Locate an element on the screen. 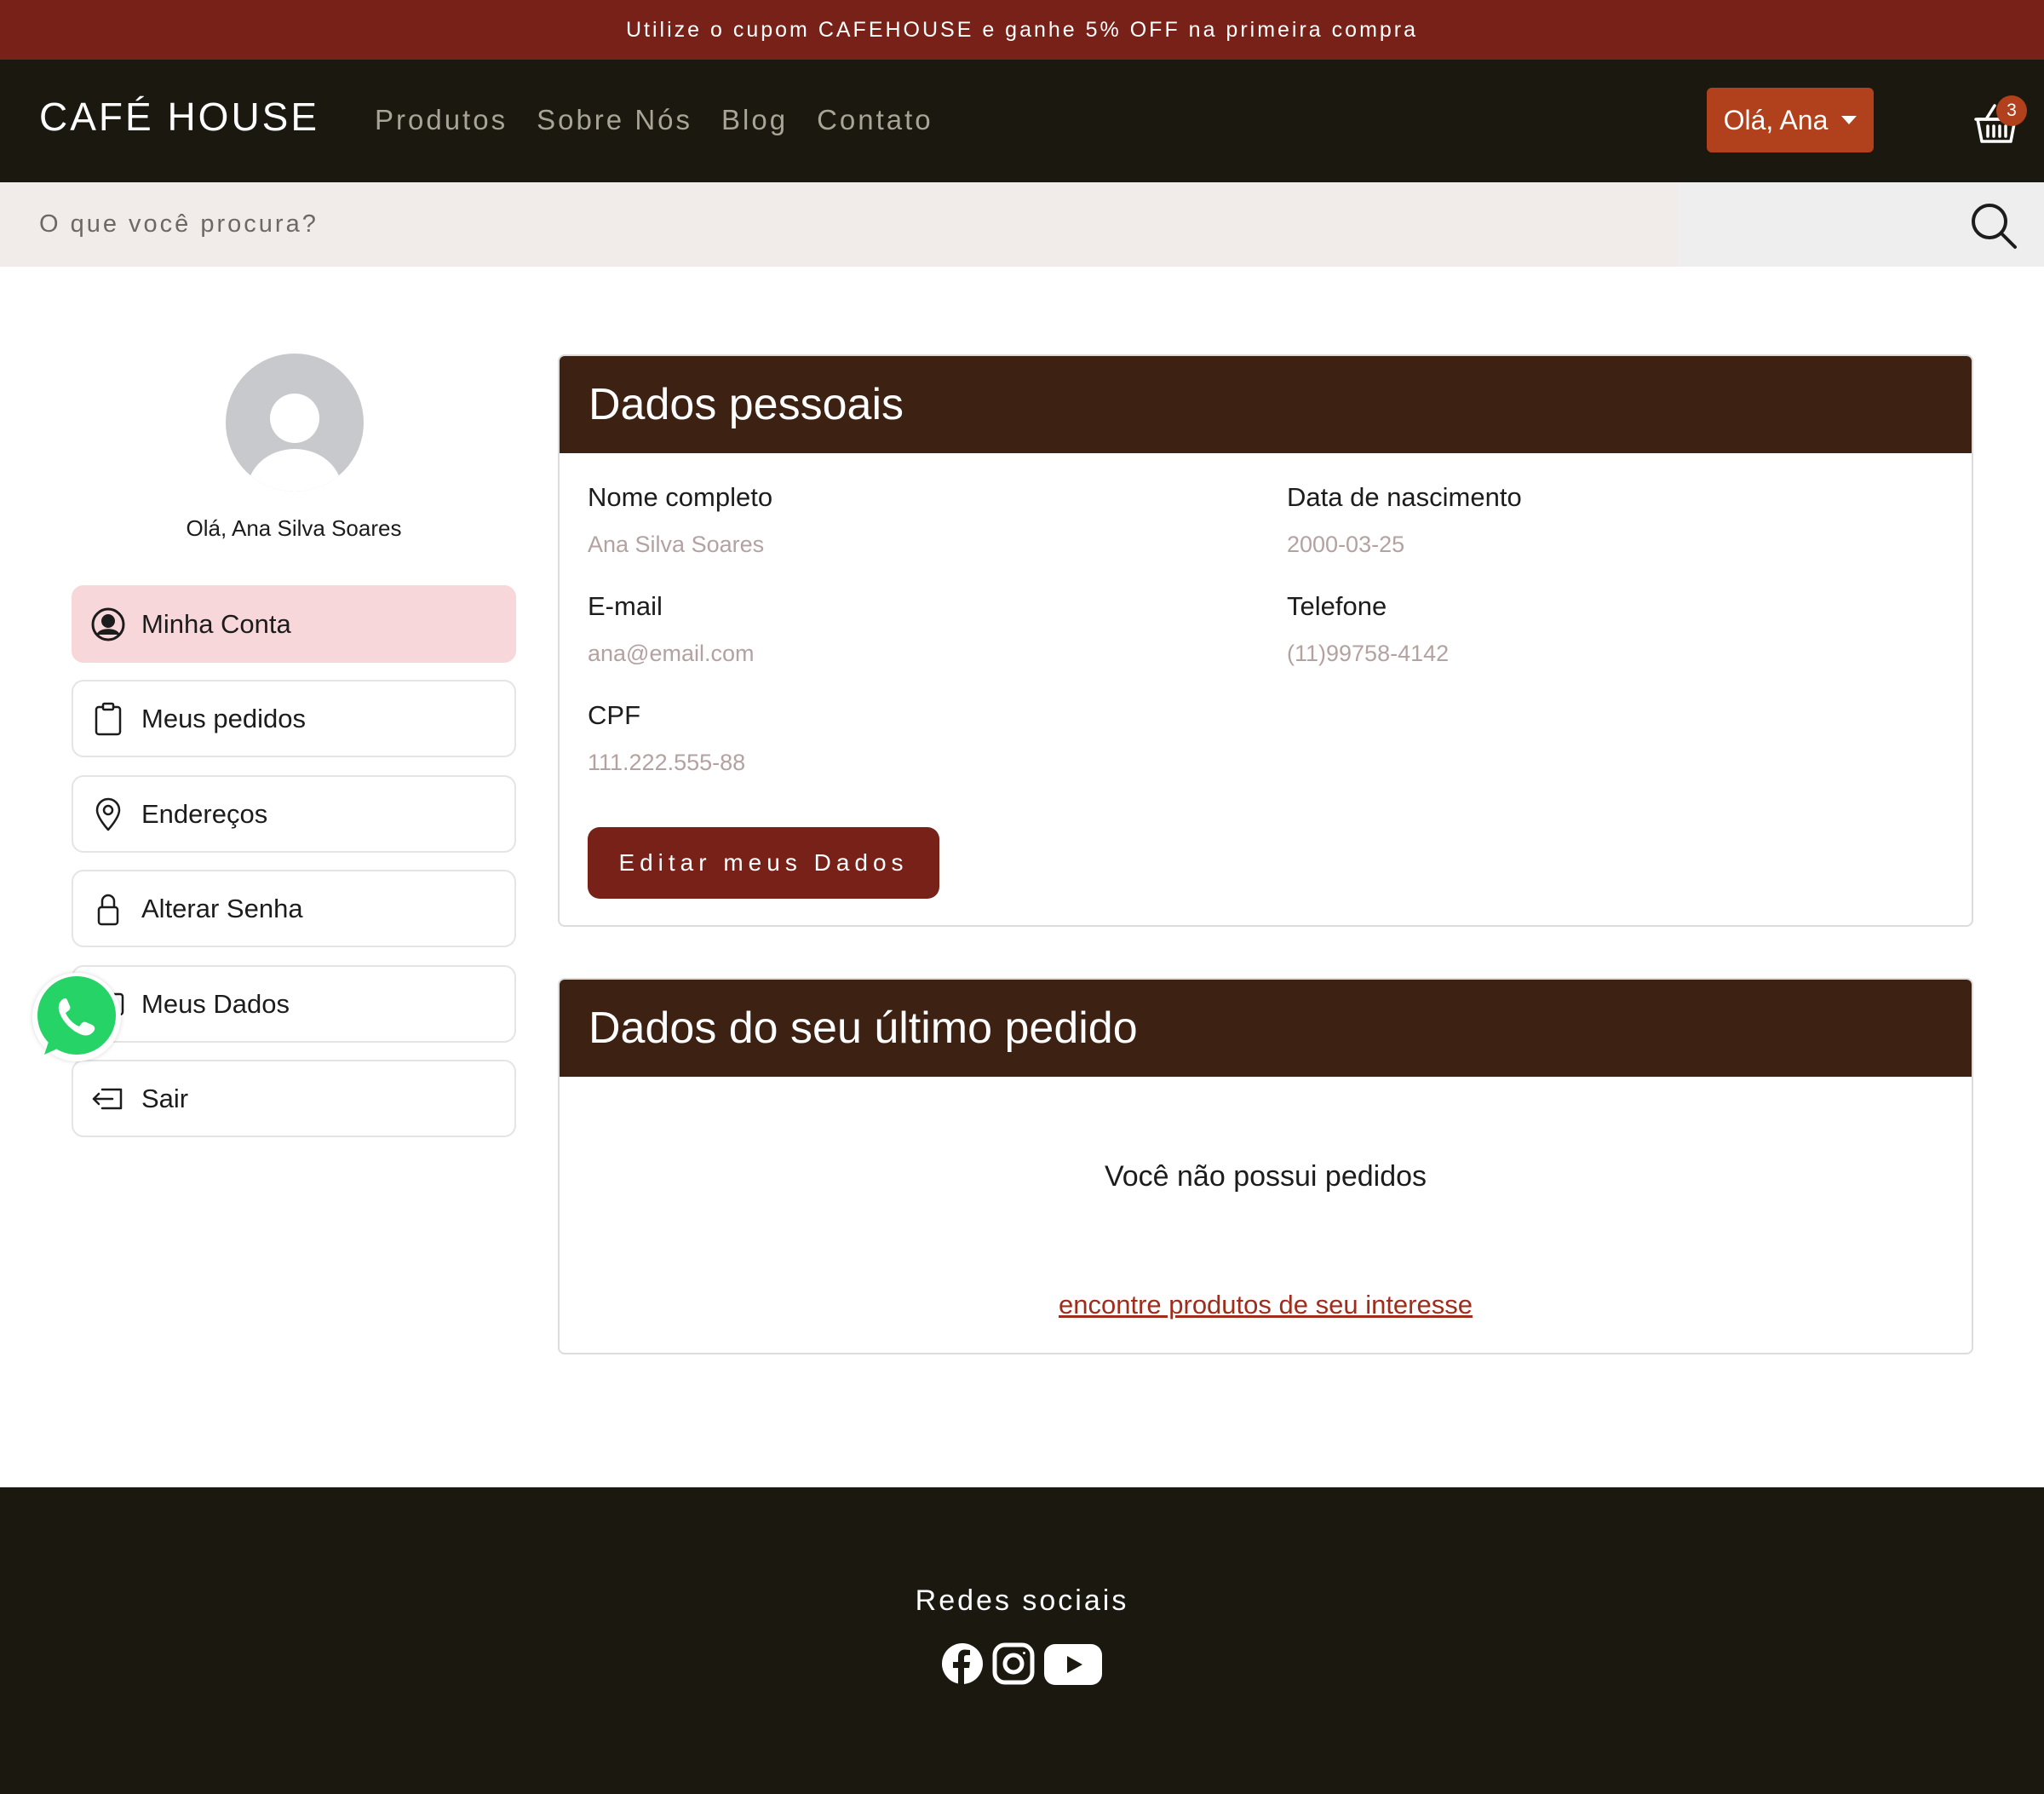 The height and width of the screenshot is (1794, 2044). cpf-label: CPF is located at coordinates (614, 715).